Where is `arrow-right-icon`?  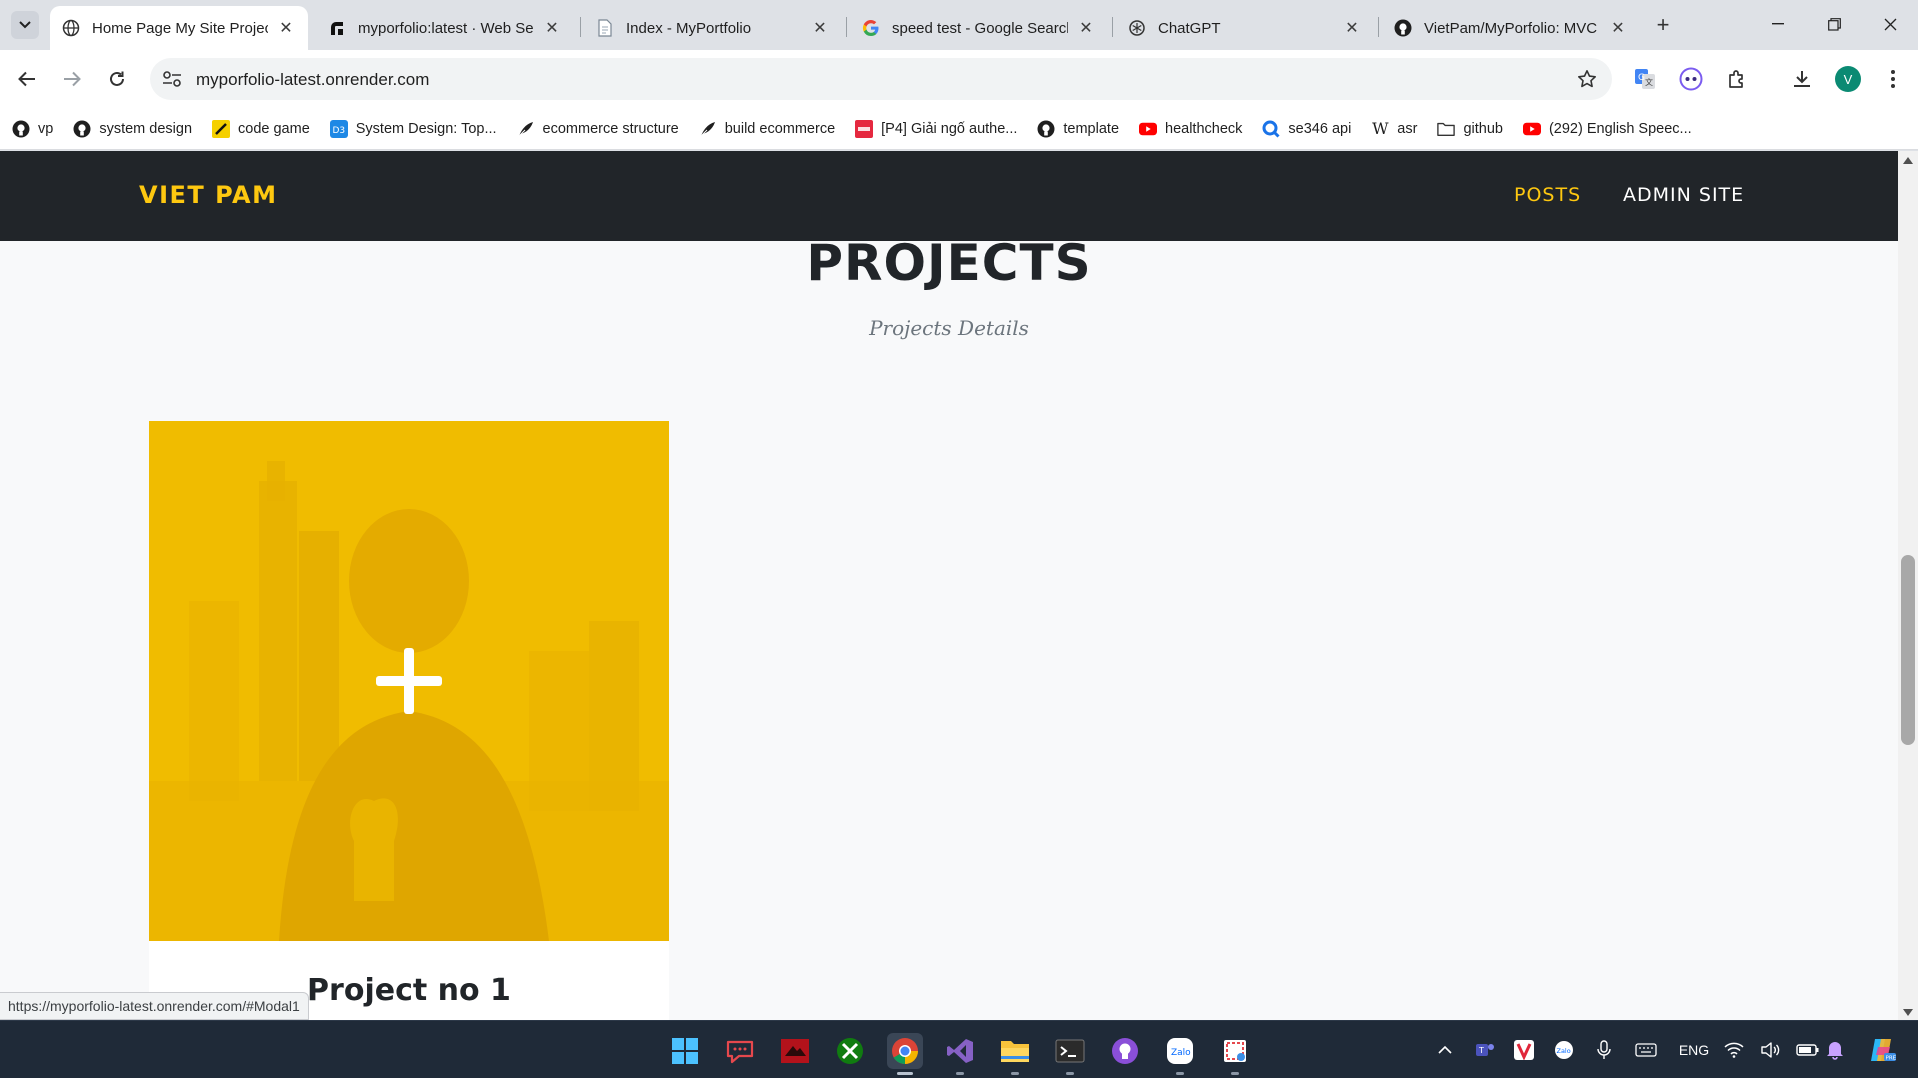
arrow-right-icon is located at coordinates (72, 79).